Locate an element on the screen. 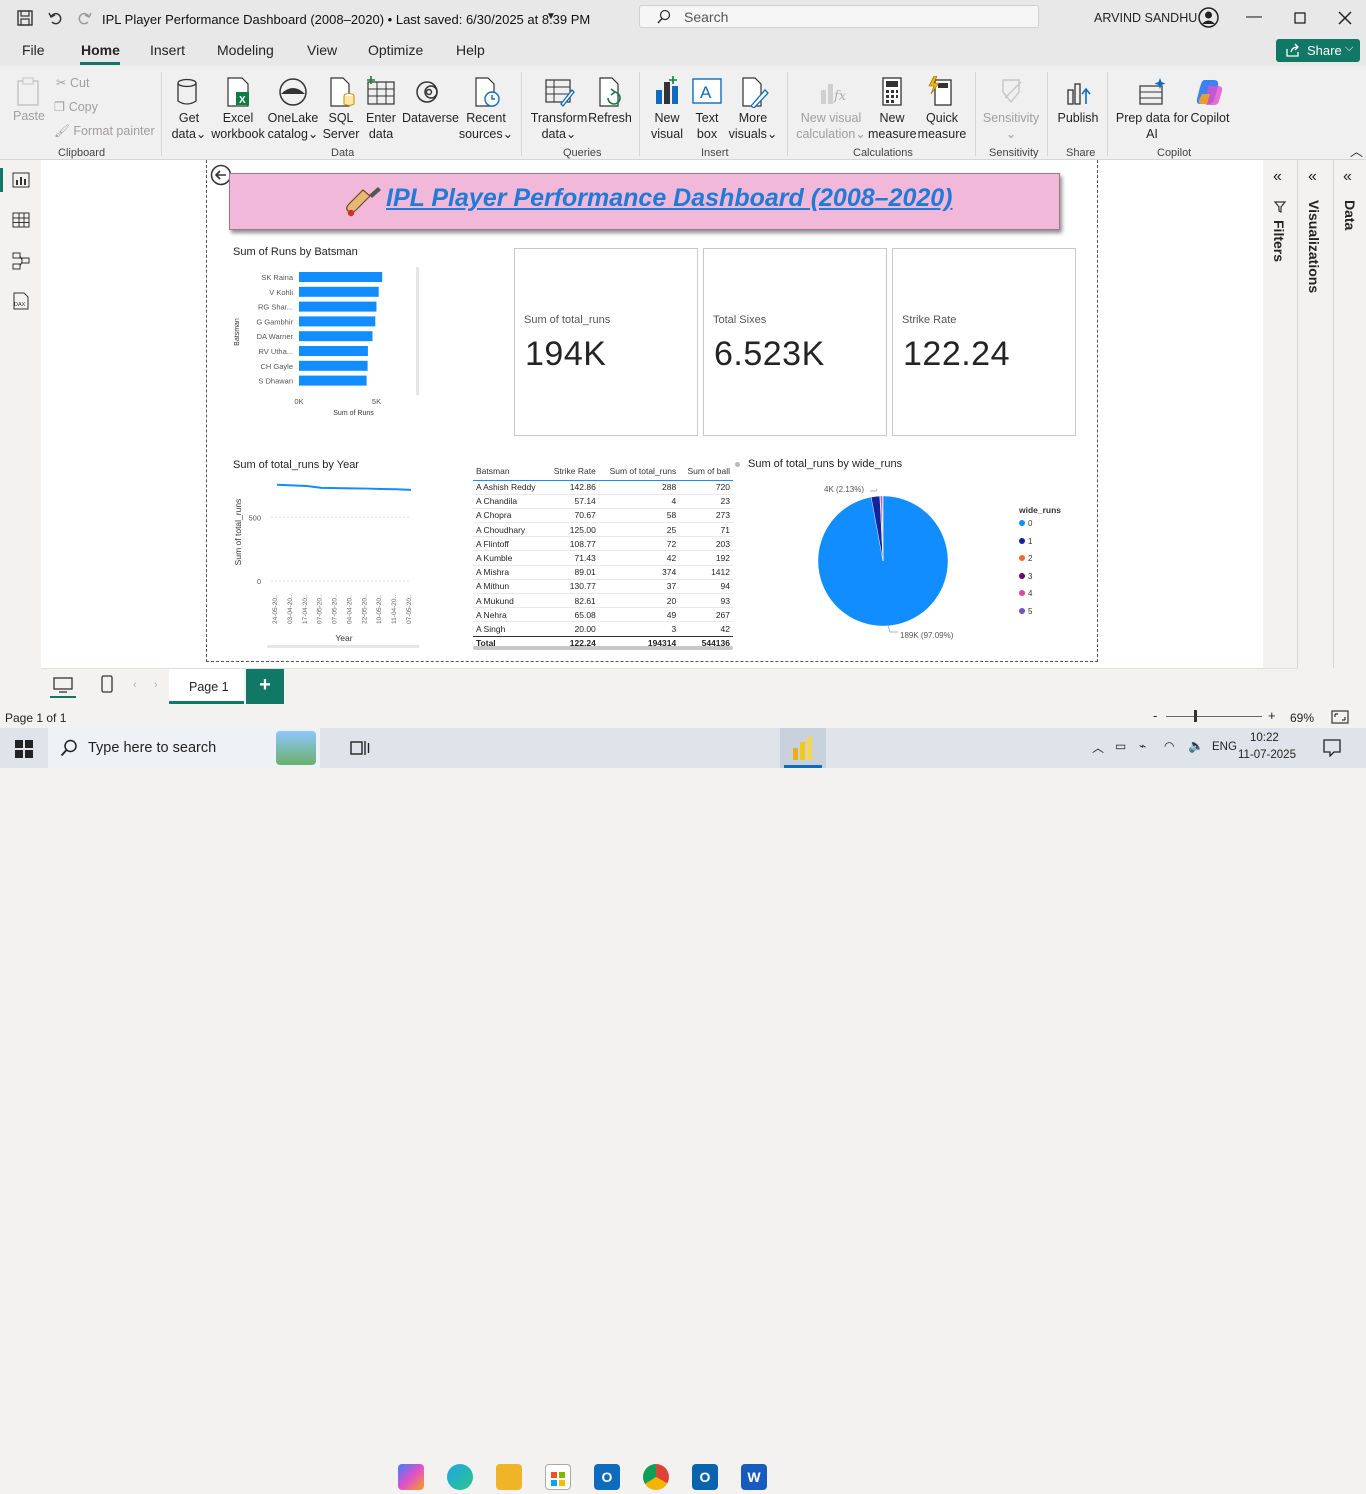 This screenshot has width=1366, height=1494. avatar is located at coordinates (1208, 17).